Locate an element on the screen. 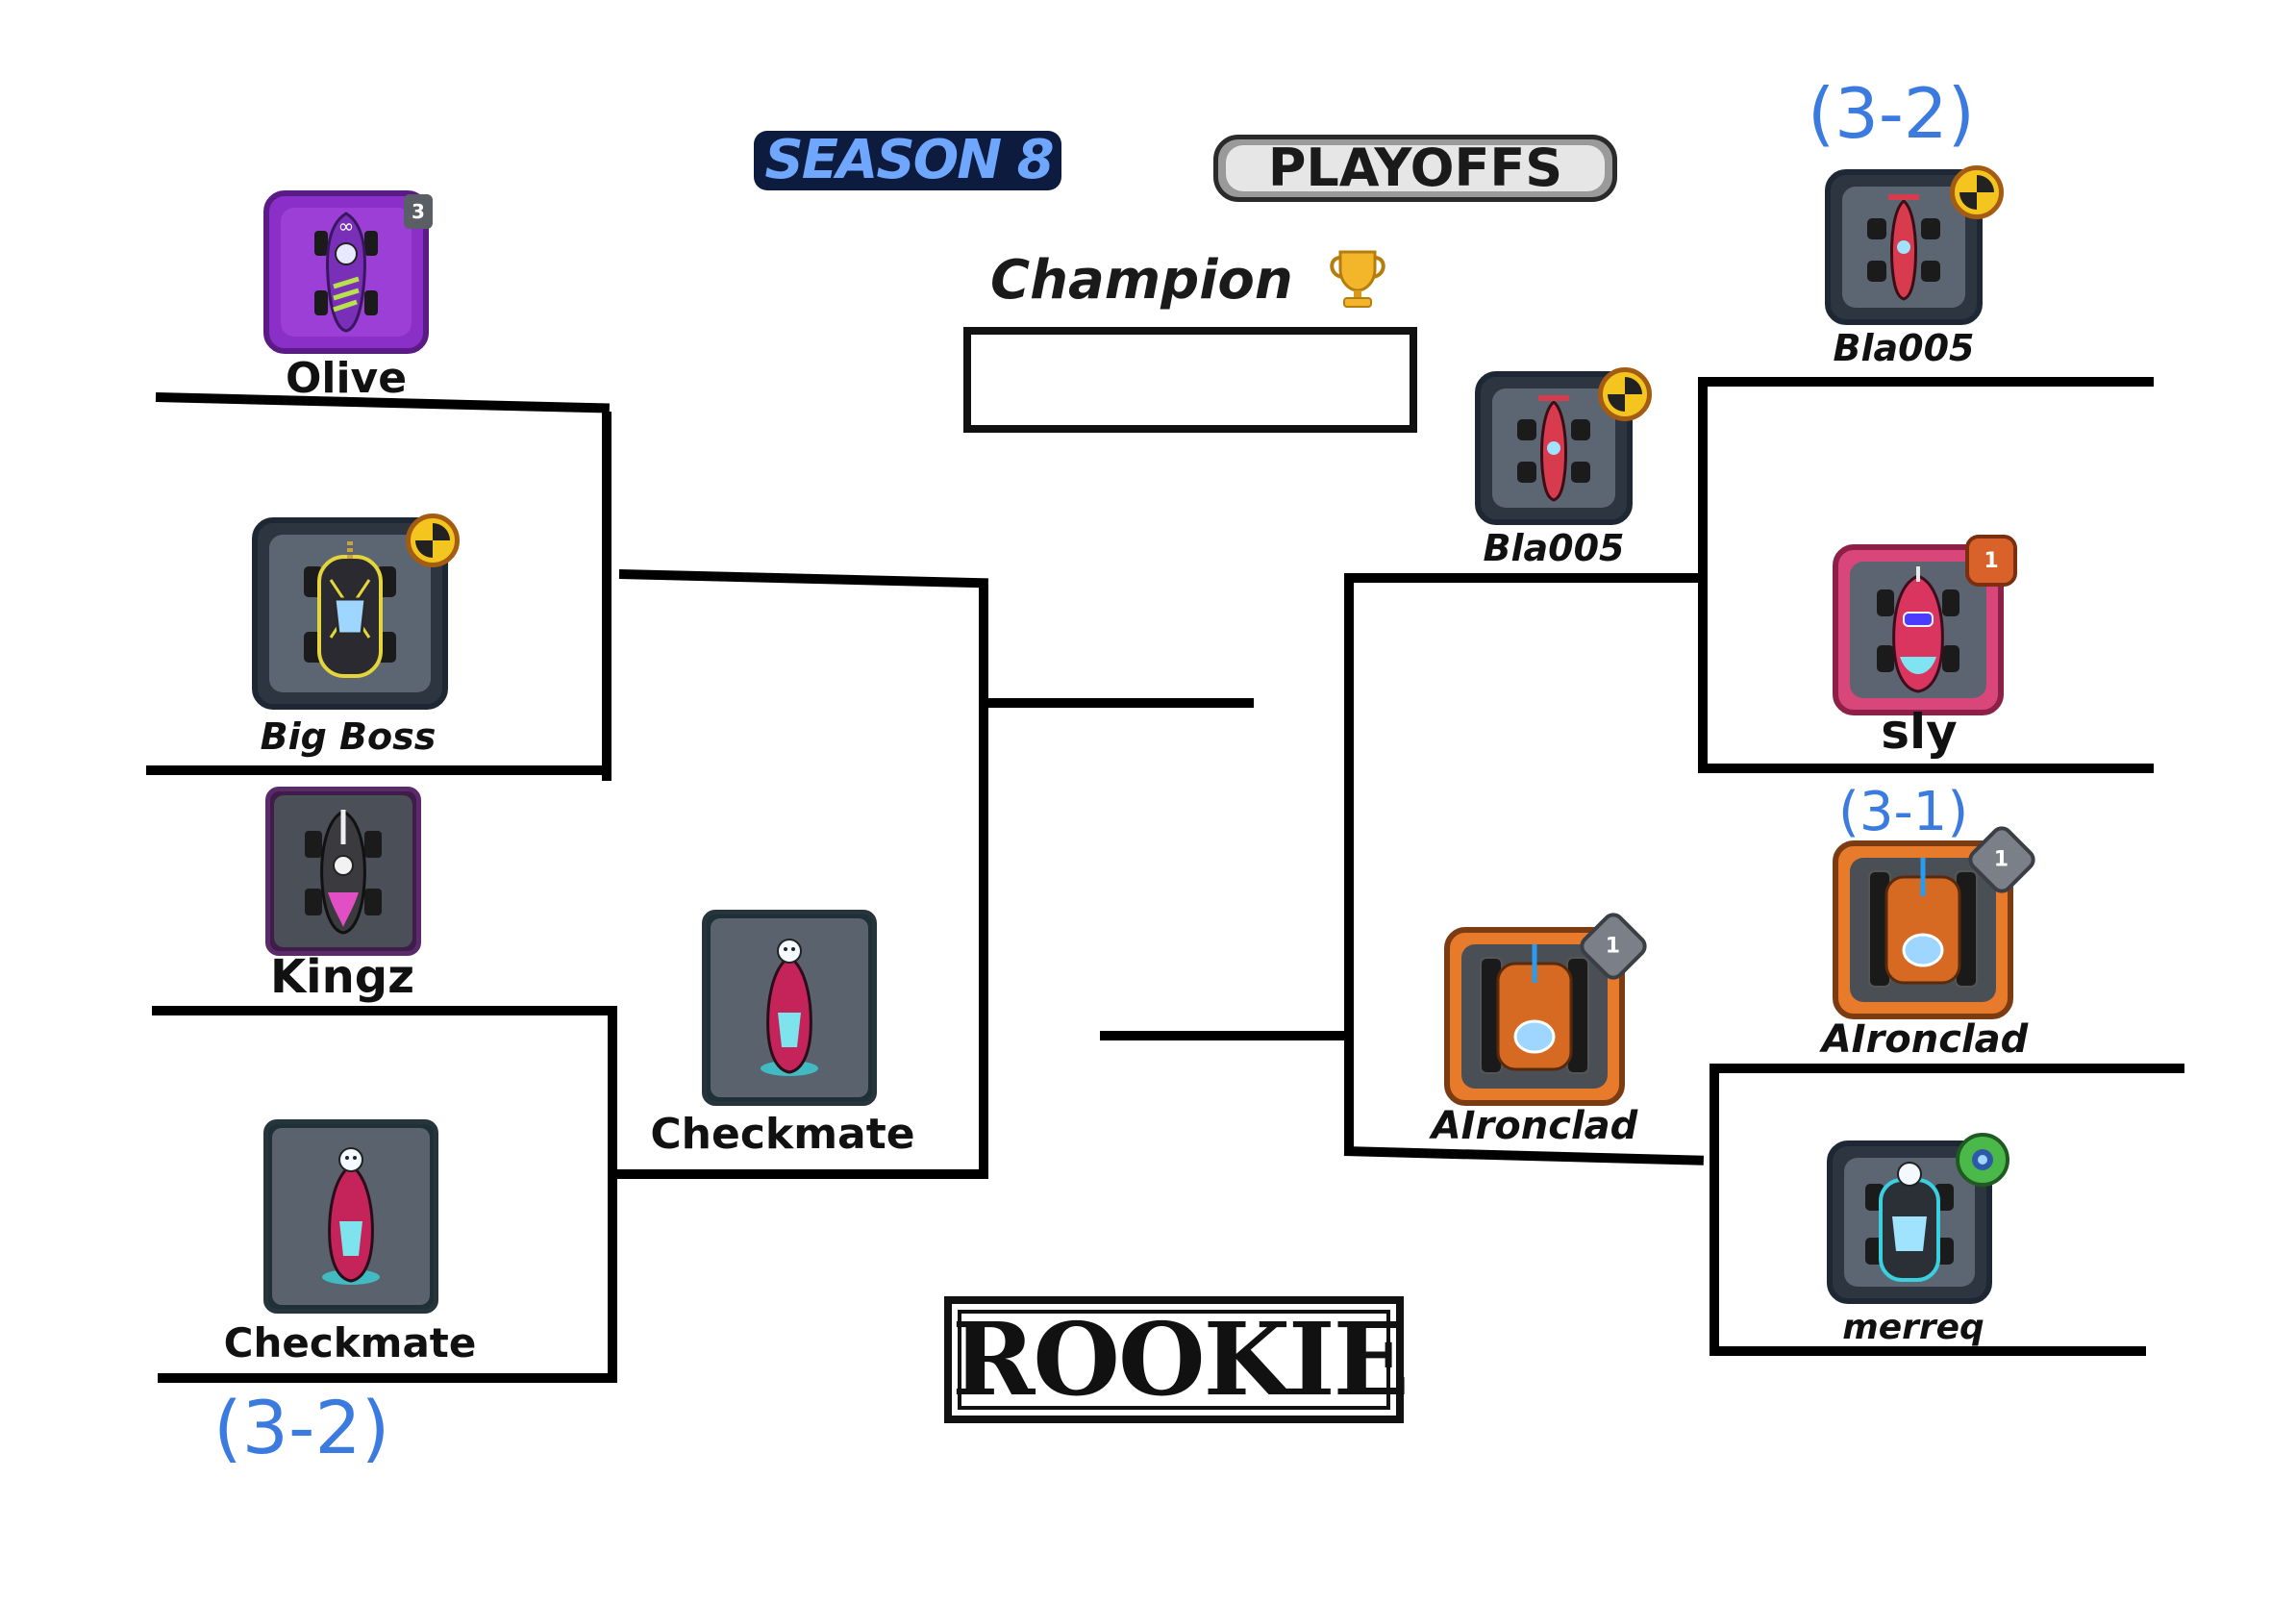 This screenshot has height=1604, width=2296. season-title: SEASON 8 is located at coordinates (909, 160).